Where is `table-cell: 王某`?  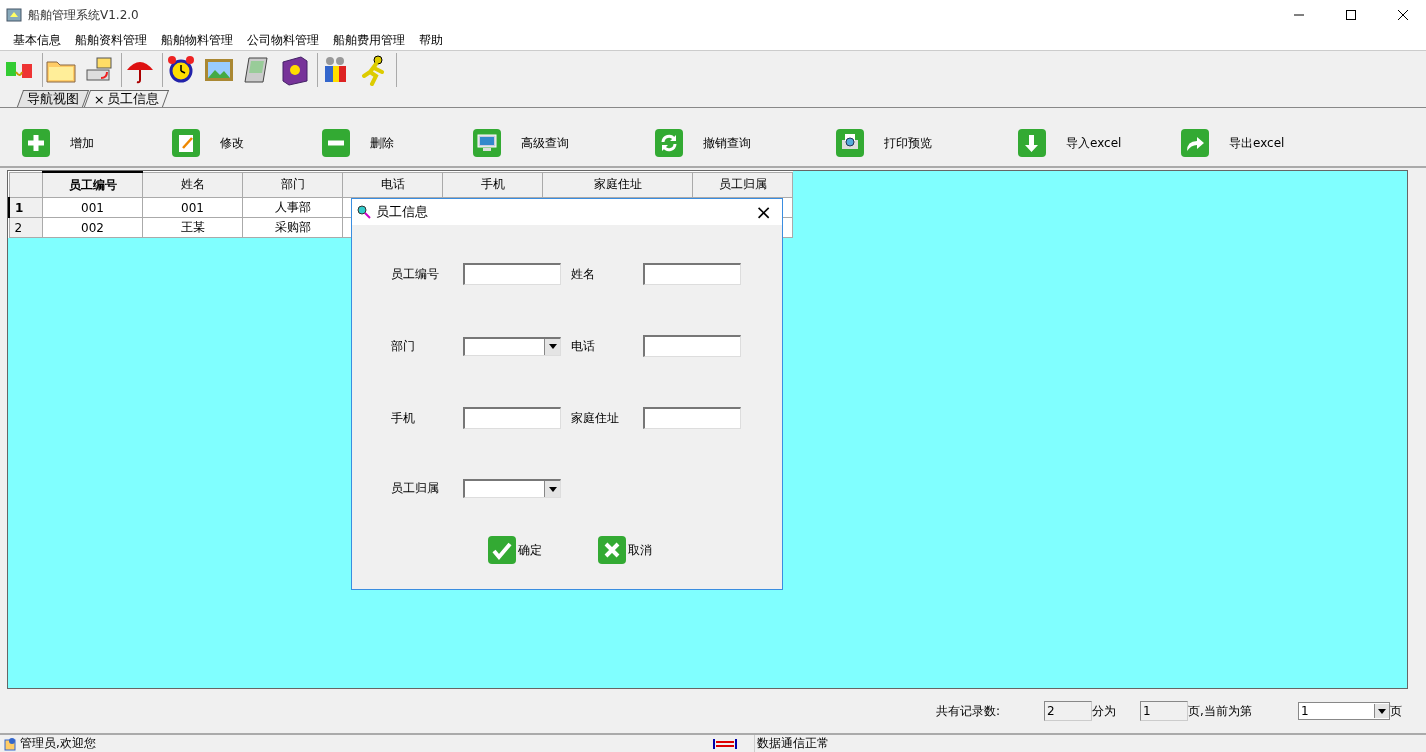
table-cell: 王某 is located at coordinates (192, 227).